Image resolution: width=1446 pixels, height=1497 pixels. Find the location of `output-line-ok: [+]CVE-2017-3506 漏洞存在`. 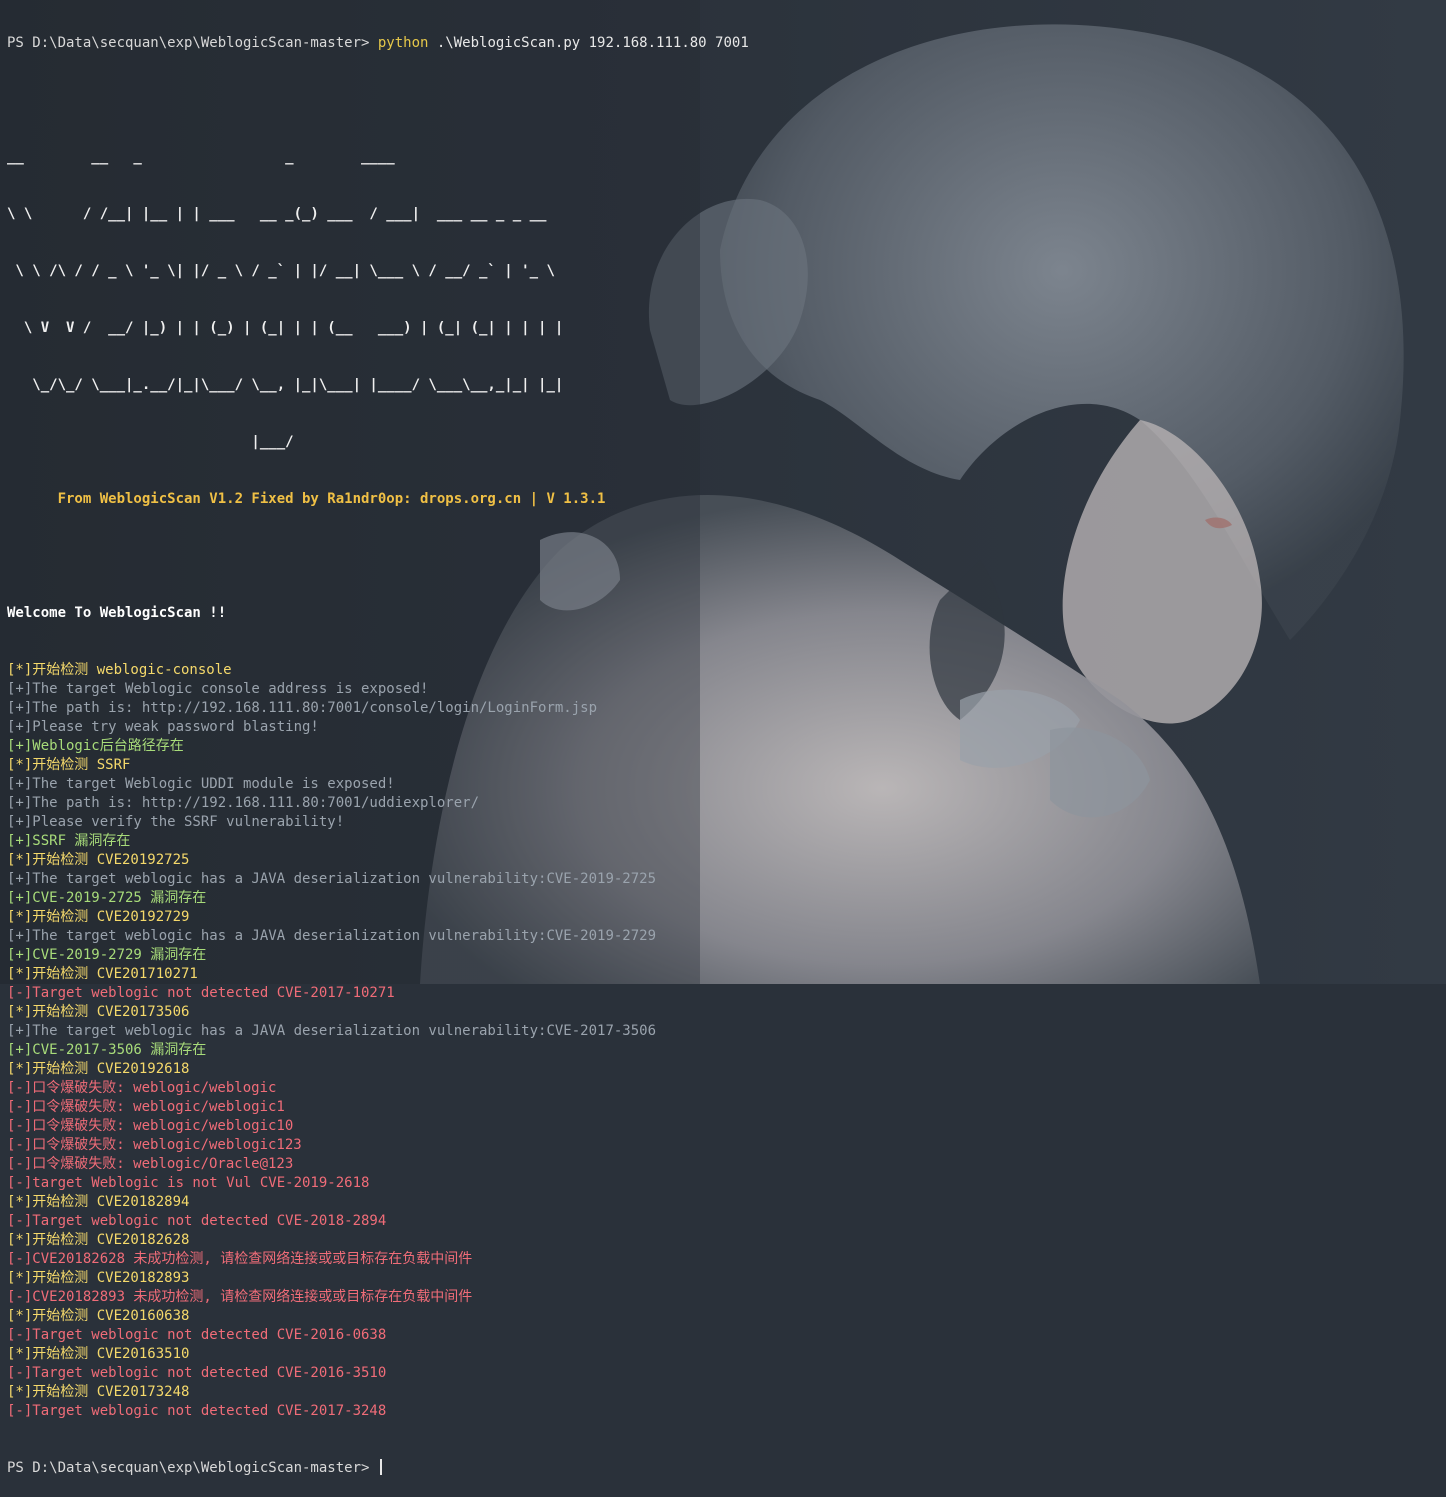

output-line-ok: [+]CVE-2017-3506 漏洞存在 is located at coordinates (107, 1050).